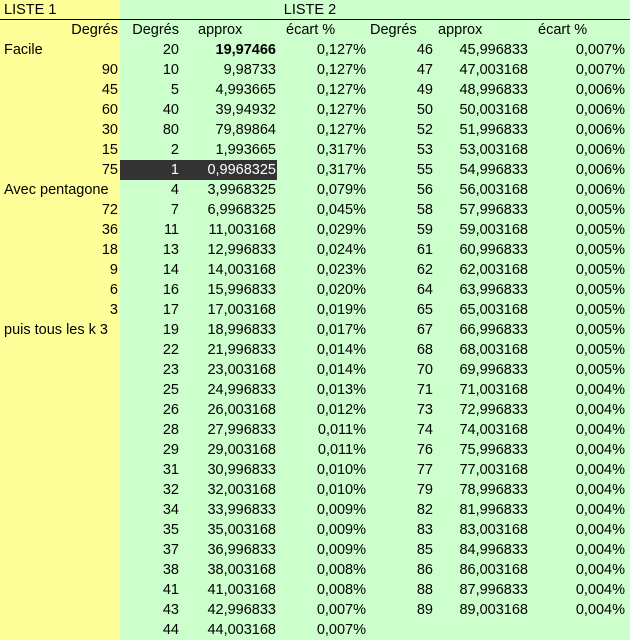 This screenshot has height=640, width=634. I want to click on approx-cell: 15,996833, so click(228, 290).